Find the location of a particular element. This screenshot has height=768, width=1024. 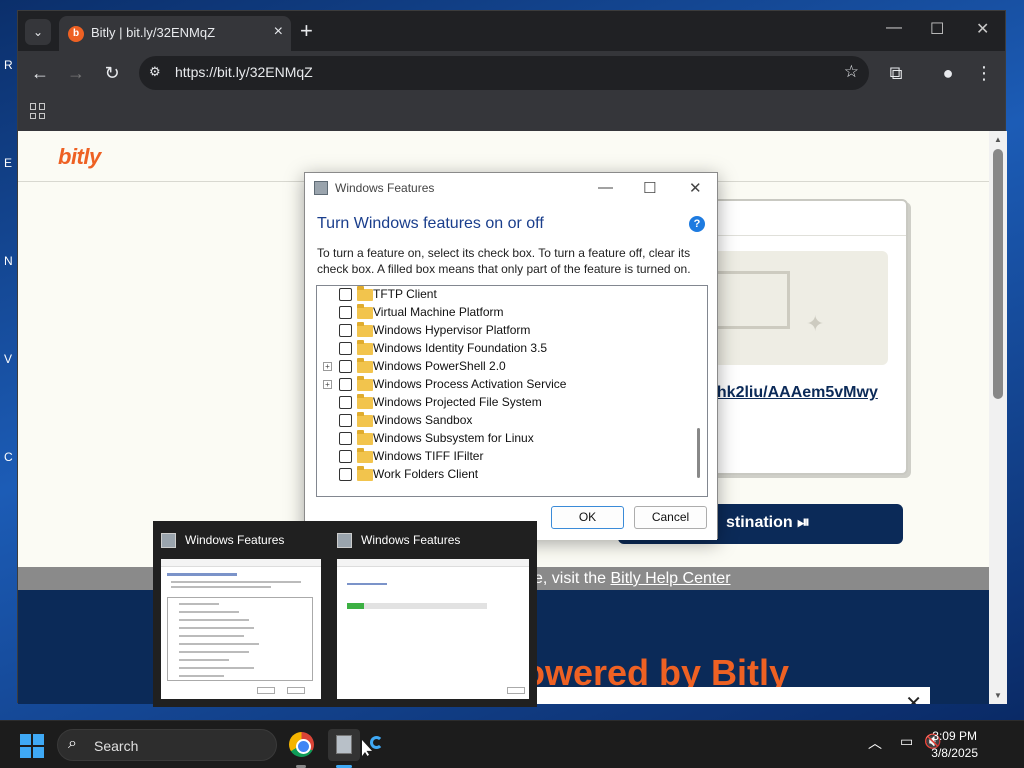

bookmark-star-icon: ☆ is located at coordinates (851, 72).